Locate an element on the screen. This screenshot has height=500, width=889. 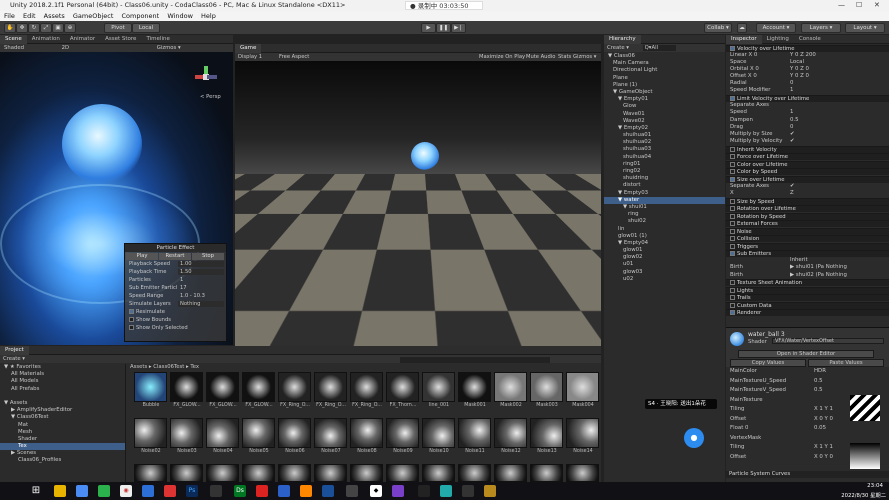
transform-tool-icon: ⊕ is located at coordinates (70, 28).